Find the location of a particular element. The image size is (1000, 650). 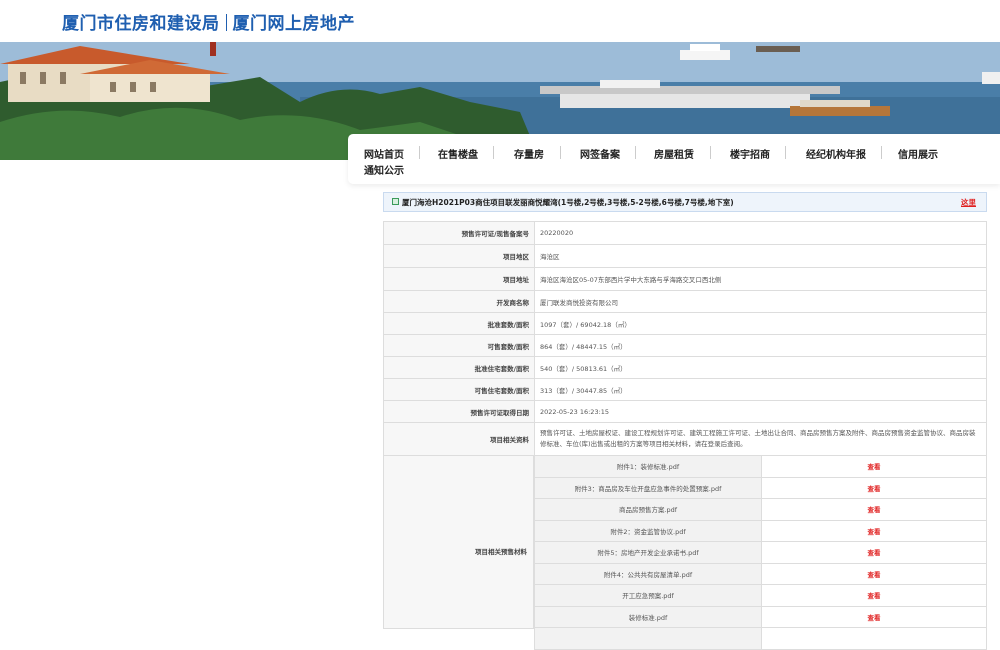

logo-divider is located at coordinates (226, 22).